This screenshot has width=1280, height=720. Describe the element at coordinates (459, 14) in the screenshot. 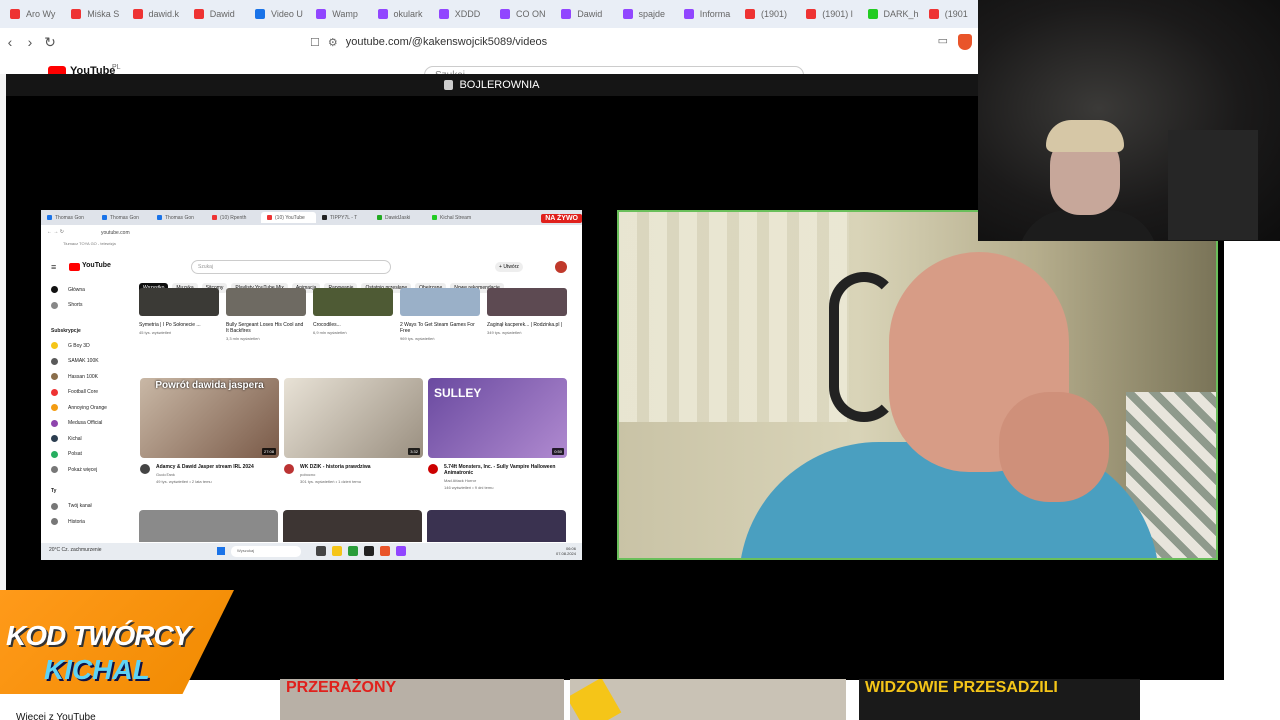

I see `browser-tab: XDDD` at that location.